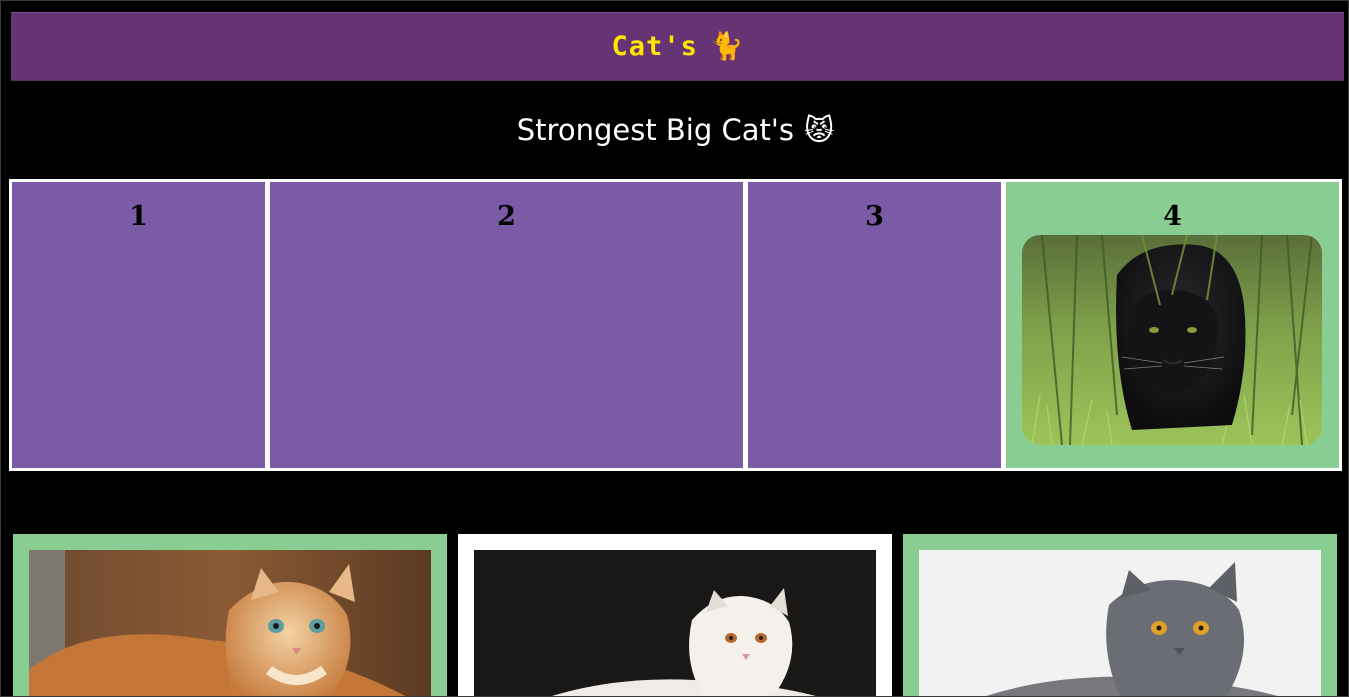 Image resolution: width=1349 pixels, height=697 pixels. Describe the element at coordinates (230, 623) in the screenshot. I see `orange-maine-coon-cat-photo` at that location.